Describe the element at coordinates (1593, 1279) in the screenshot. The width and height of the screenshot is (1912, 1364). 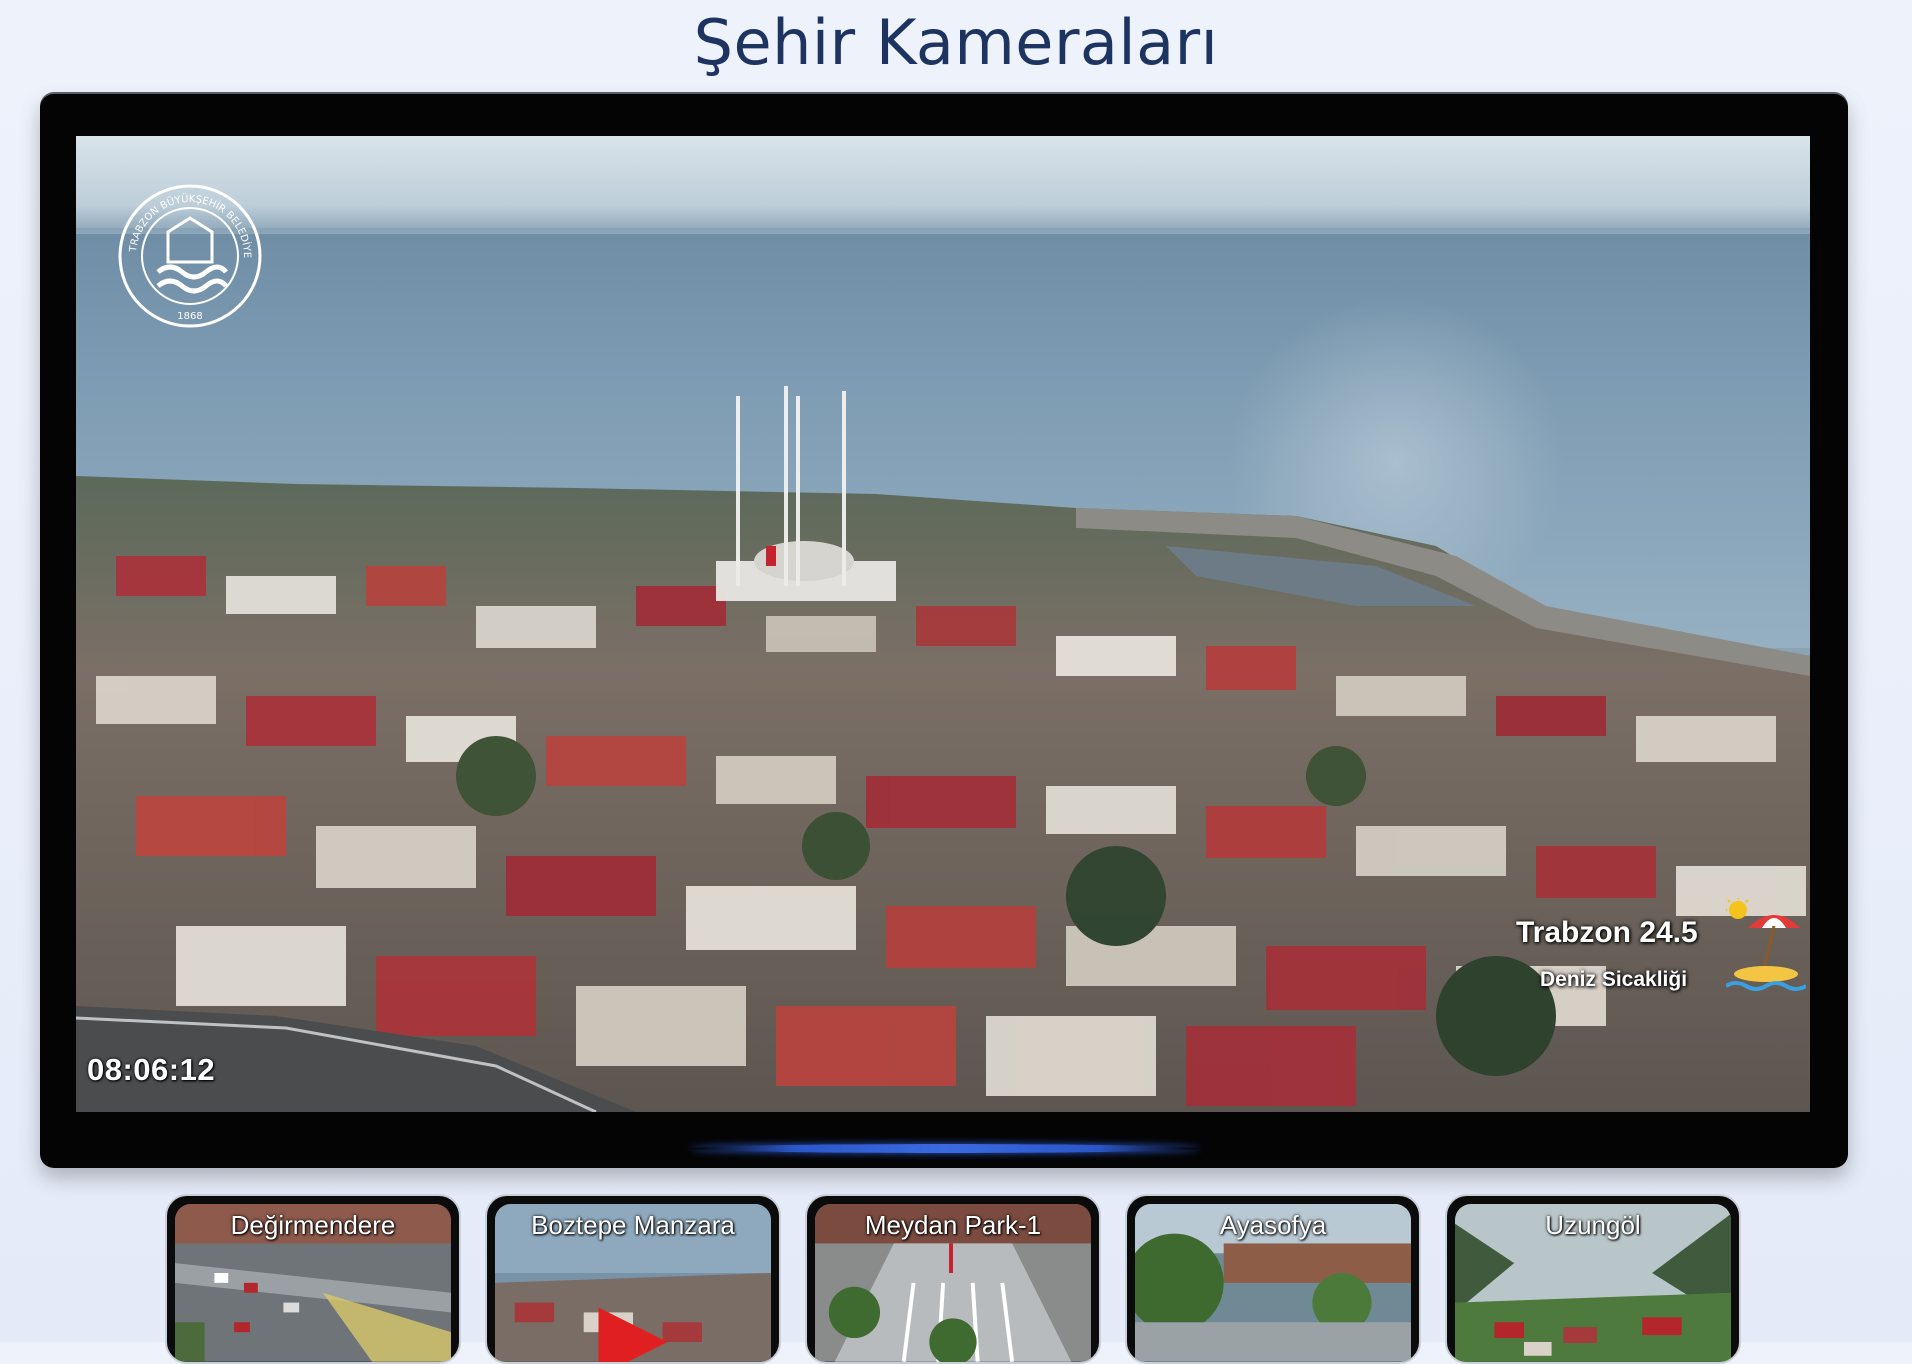
I see `thumbnail-uzungol: Uzungöl` at that location.